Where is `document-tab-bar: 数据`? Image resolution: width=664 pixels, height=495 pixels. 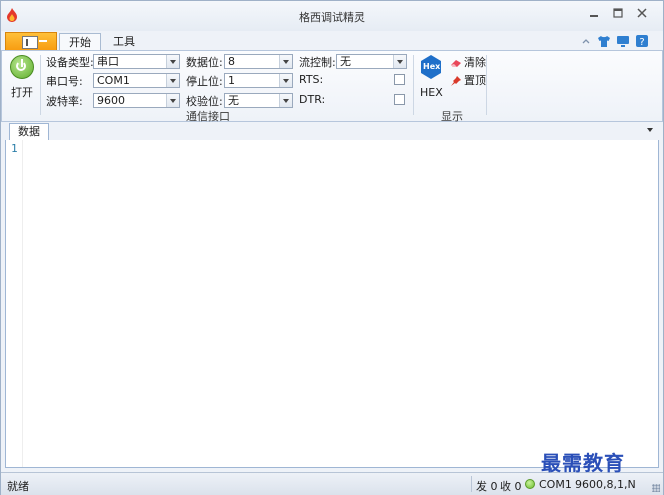
document-tab-bar: 数据 is located at coordinates (332, 131).